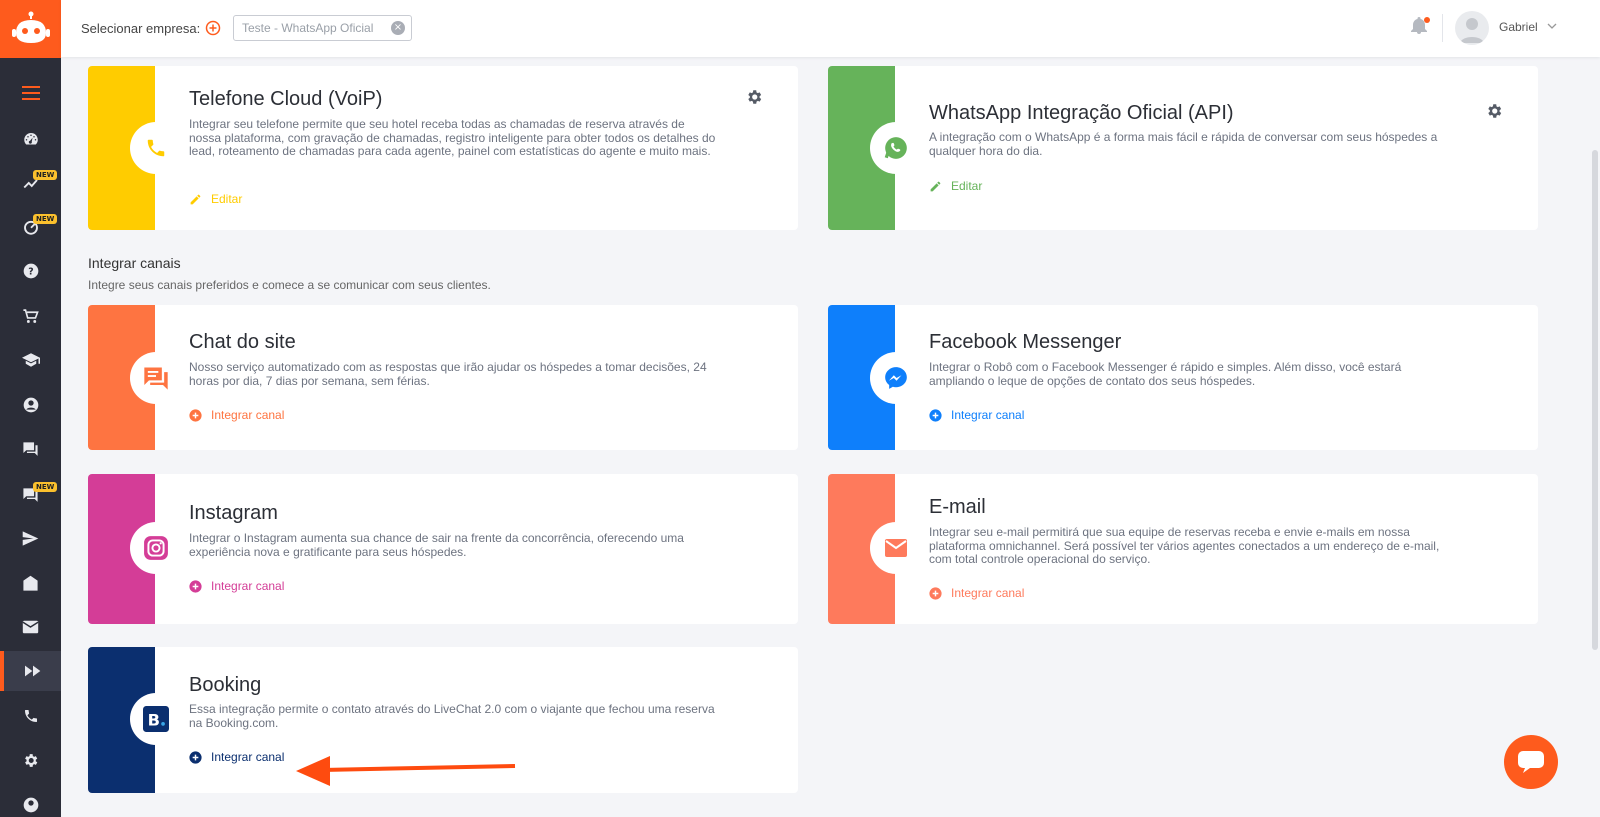 Image resolution: width=1600 pixels, height=817 pixels. I want to click on send-icon, so click(30, 538).